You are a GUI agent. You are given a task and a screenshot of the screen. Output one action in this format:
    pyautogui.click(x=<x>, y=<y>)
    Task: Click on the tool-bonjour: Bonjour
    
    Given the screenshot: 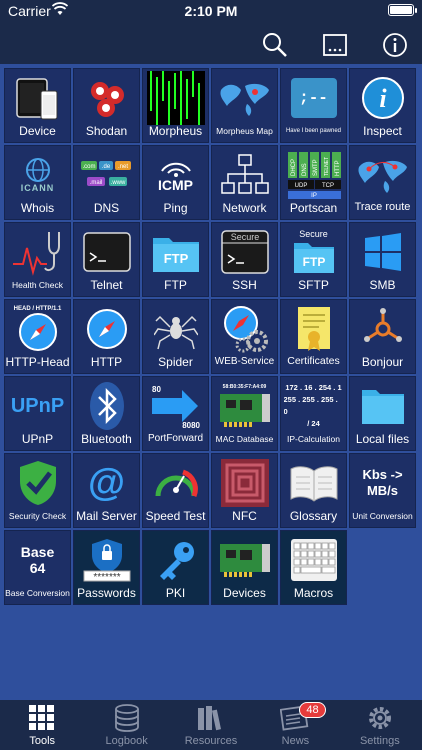 What is the action you would take?
    pyautogui.click(x=382, y=336)
    